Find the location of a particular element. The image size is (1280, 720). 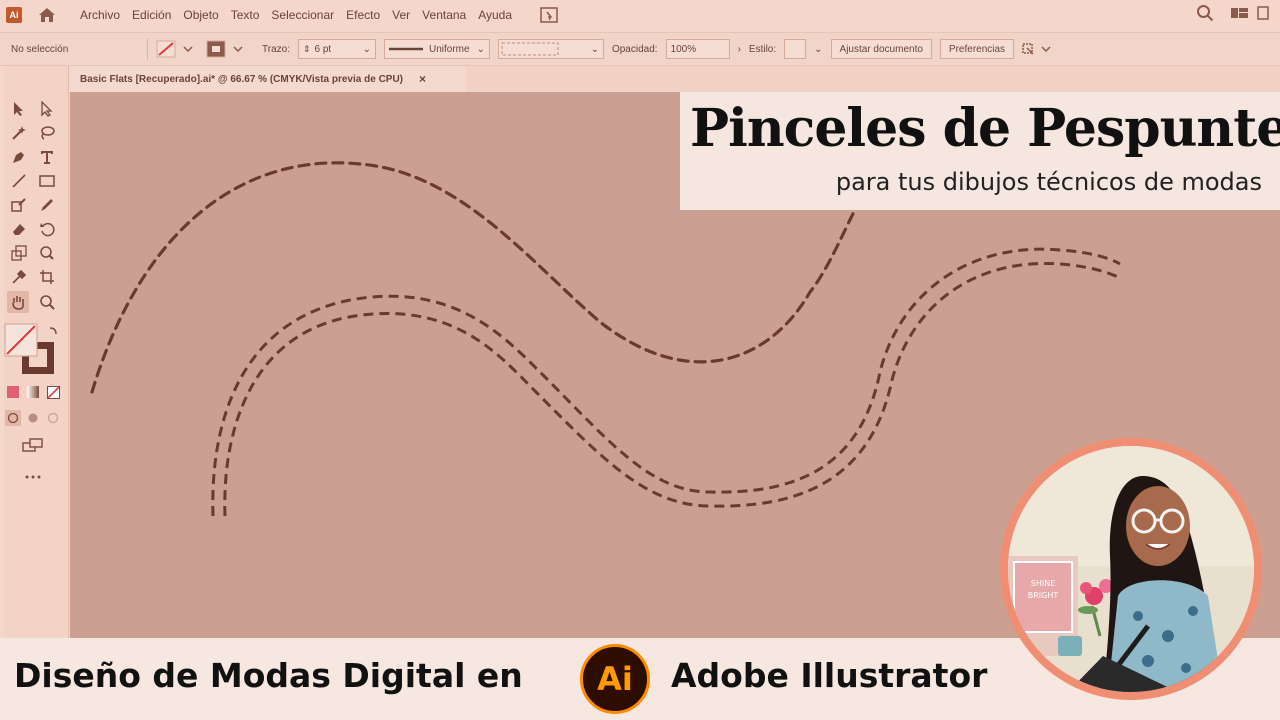

divider is located at coordinates (147, 49).